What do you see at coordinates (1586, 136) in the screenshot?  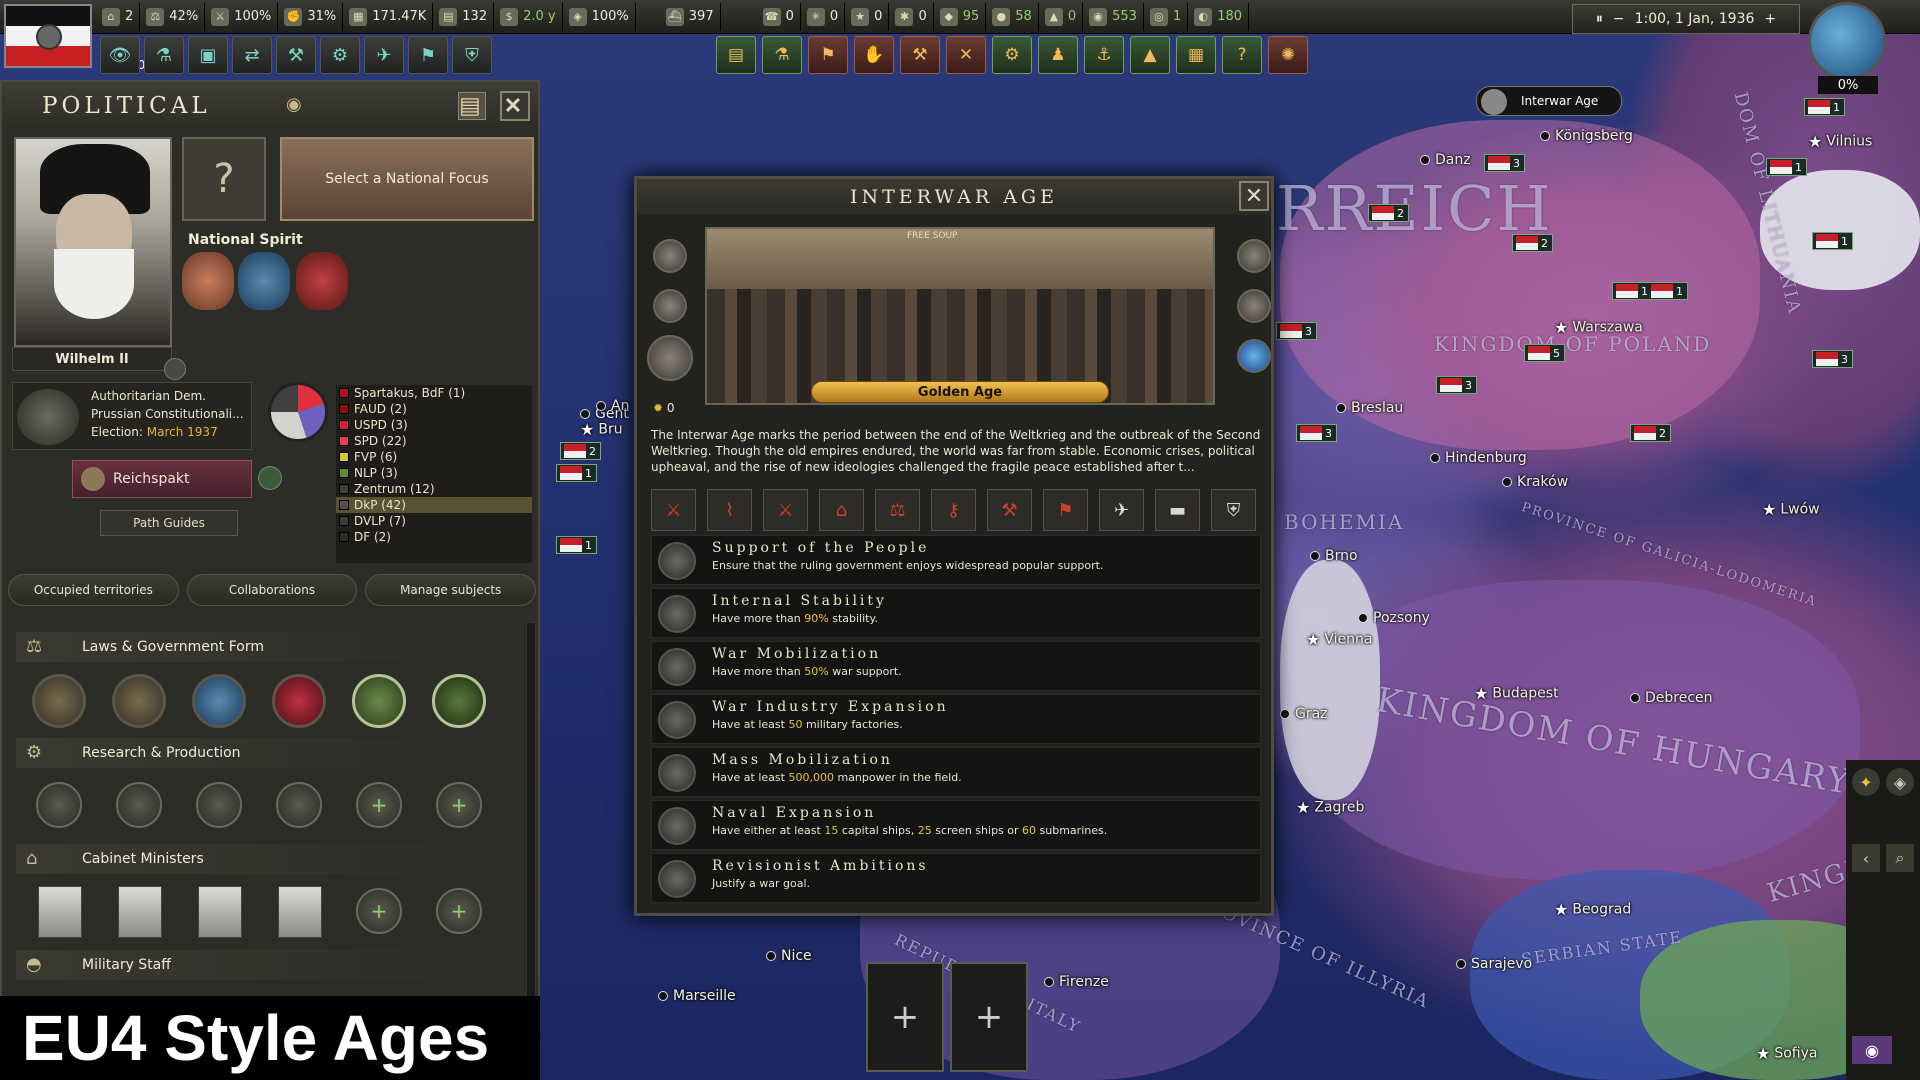 I see `city-label: Königsberg` at bounding box center [1586, 136].